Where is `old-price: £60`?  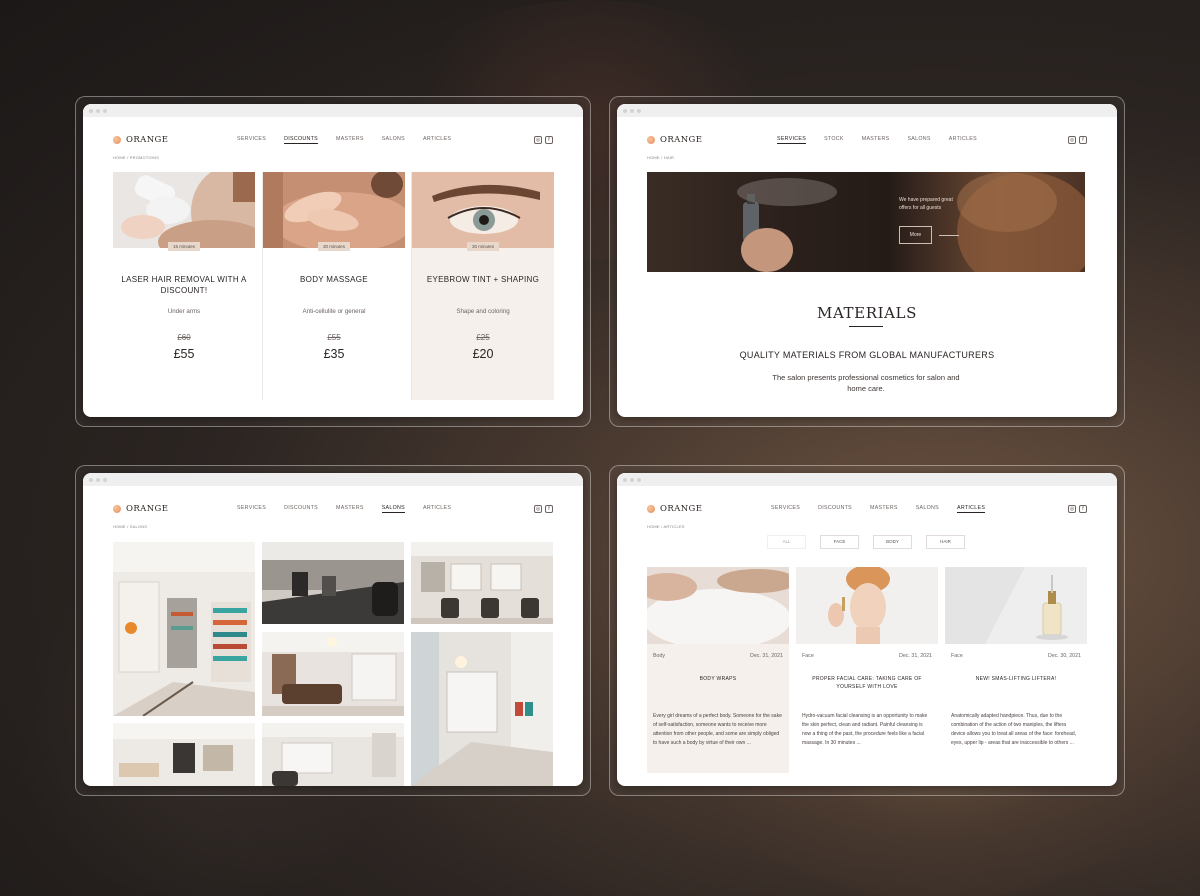
old-price: £60 is located at coordinates (184, 337).